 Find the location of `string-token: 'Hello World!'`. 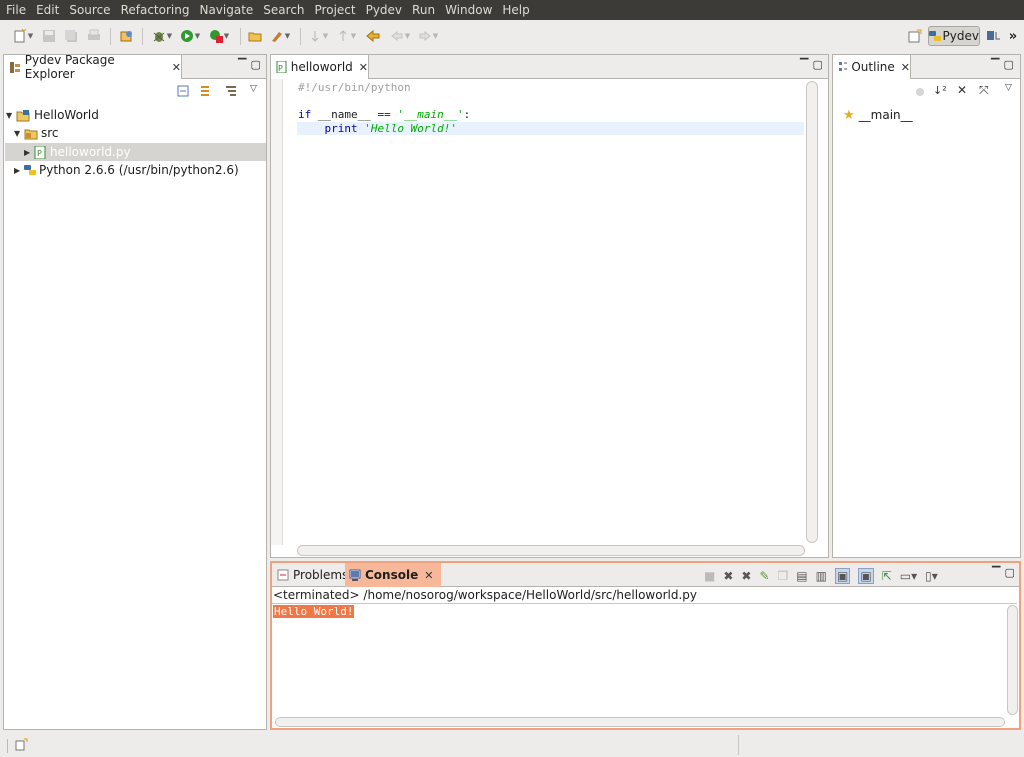

string-token: 'Hello World!' is located at coordinates (410, 128).